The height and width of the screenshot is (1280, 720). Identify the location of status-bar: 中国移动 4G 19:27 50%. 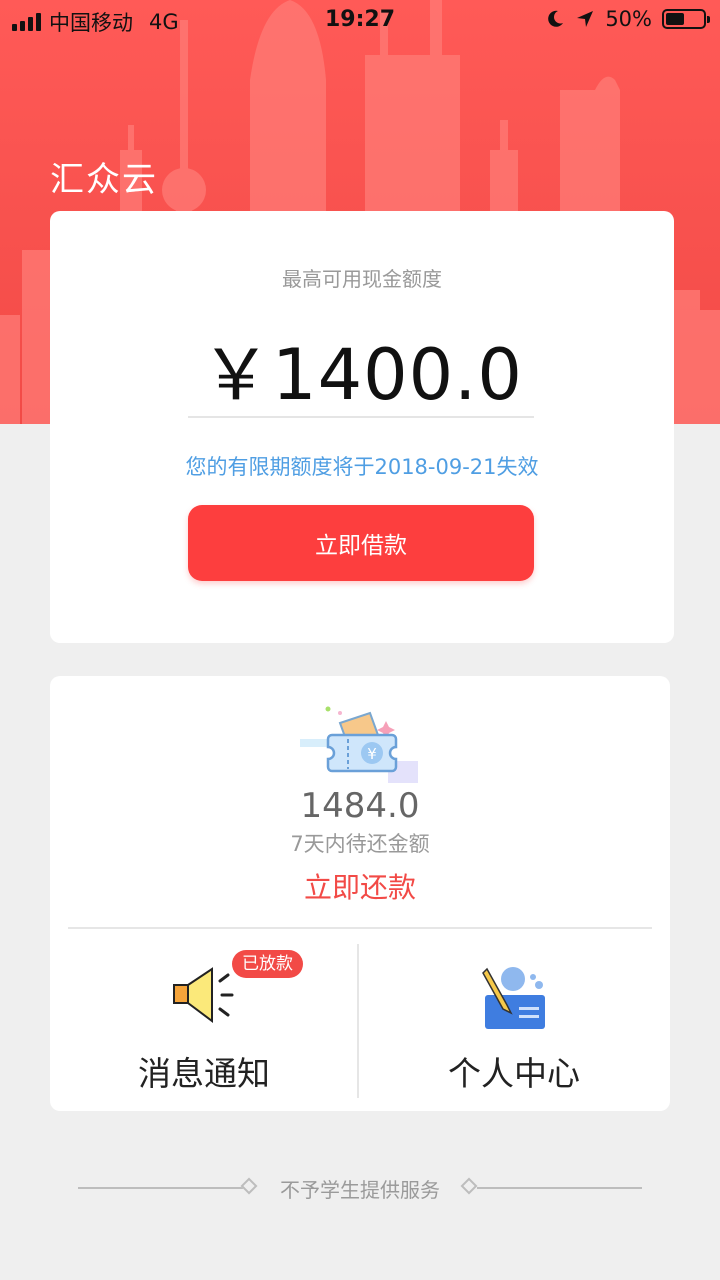
(360, 20).